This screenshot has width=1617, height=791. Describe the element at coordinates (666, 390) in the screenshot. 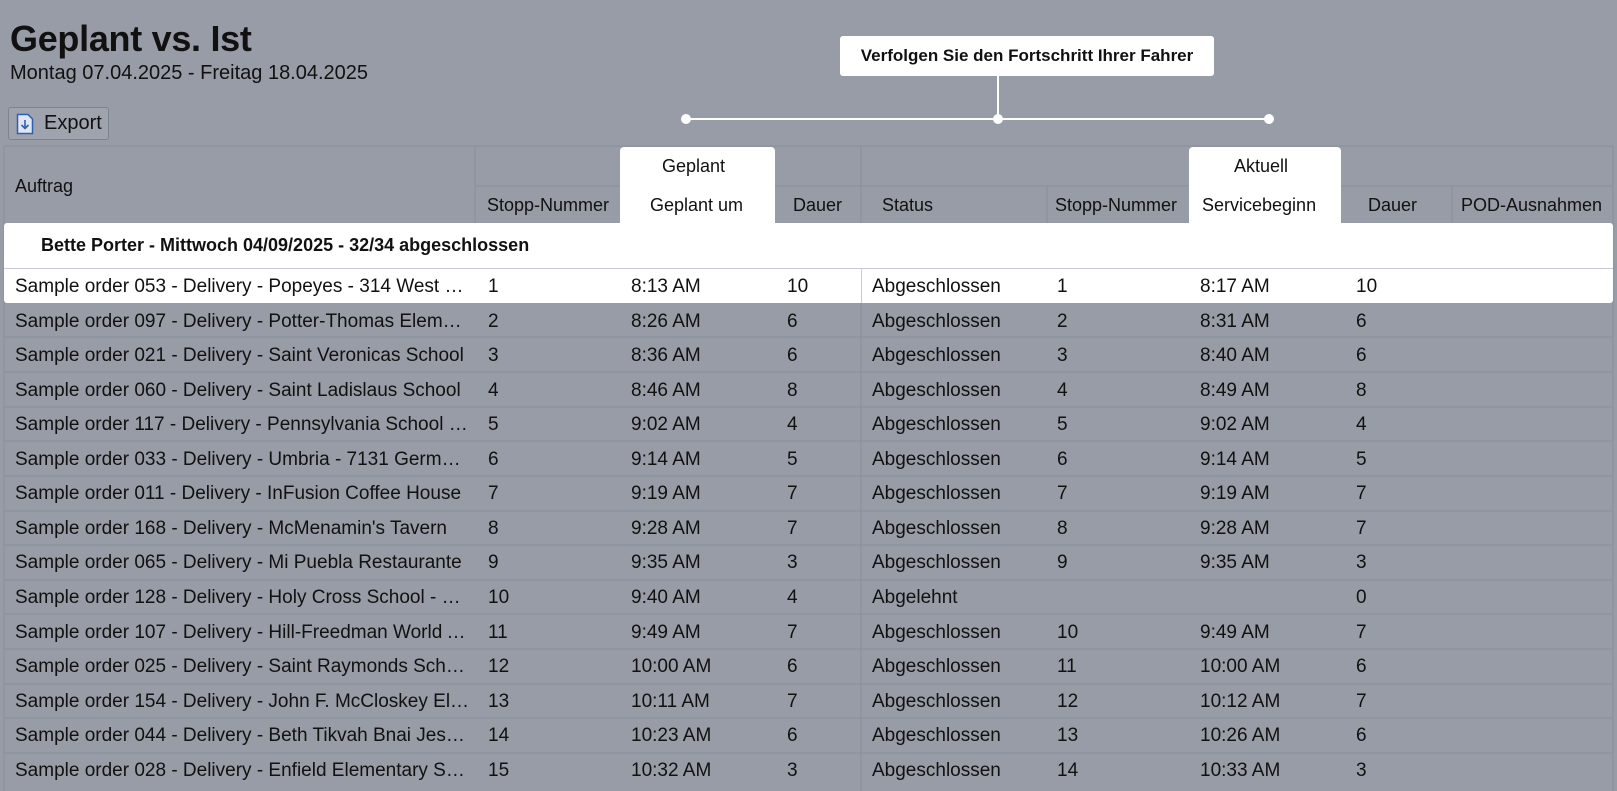

I see `planned-time-cell: 8:46 AM` at that location.